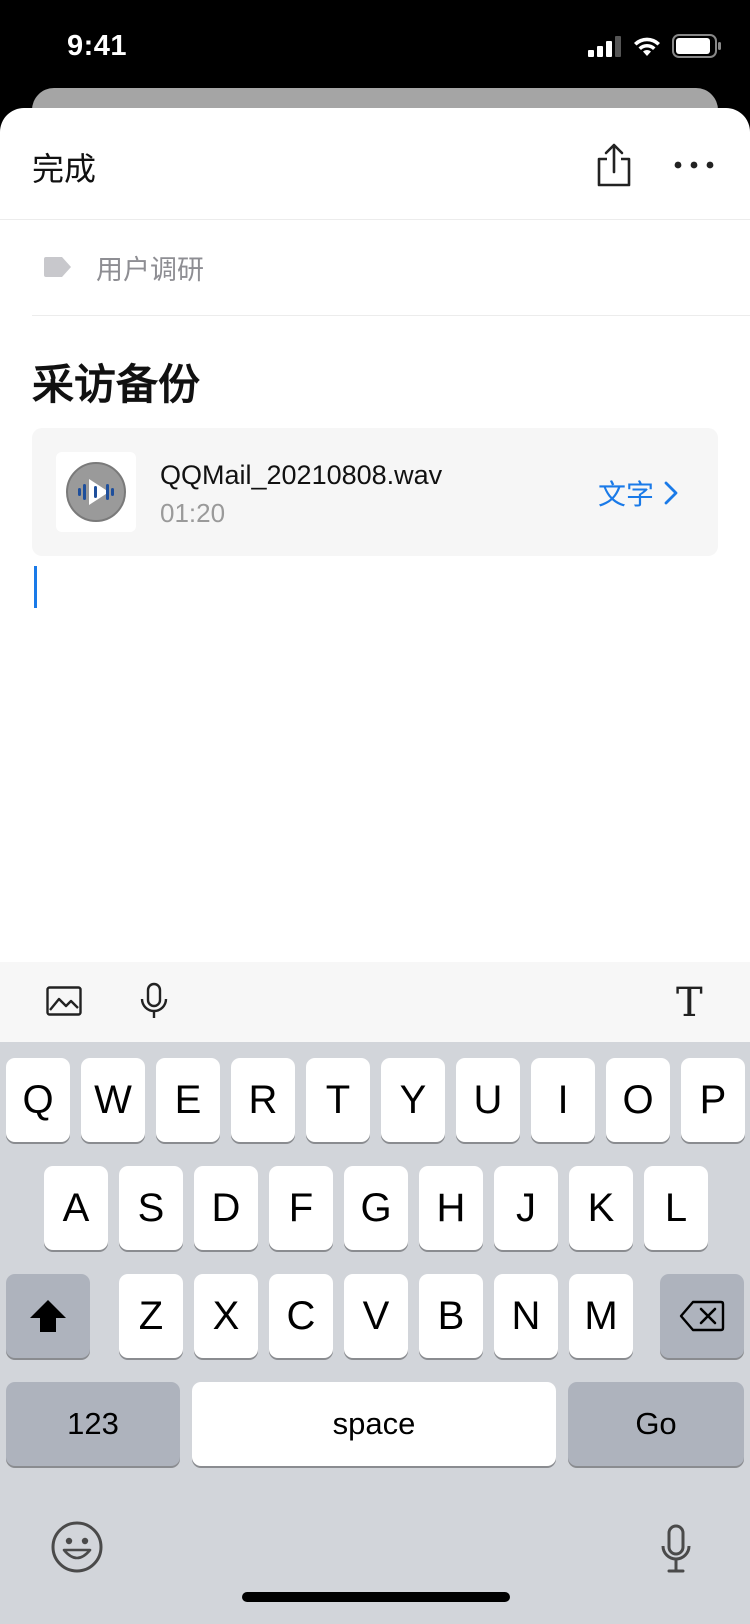  I want to click on go-key: Go, so click(656, 1424).